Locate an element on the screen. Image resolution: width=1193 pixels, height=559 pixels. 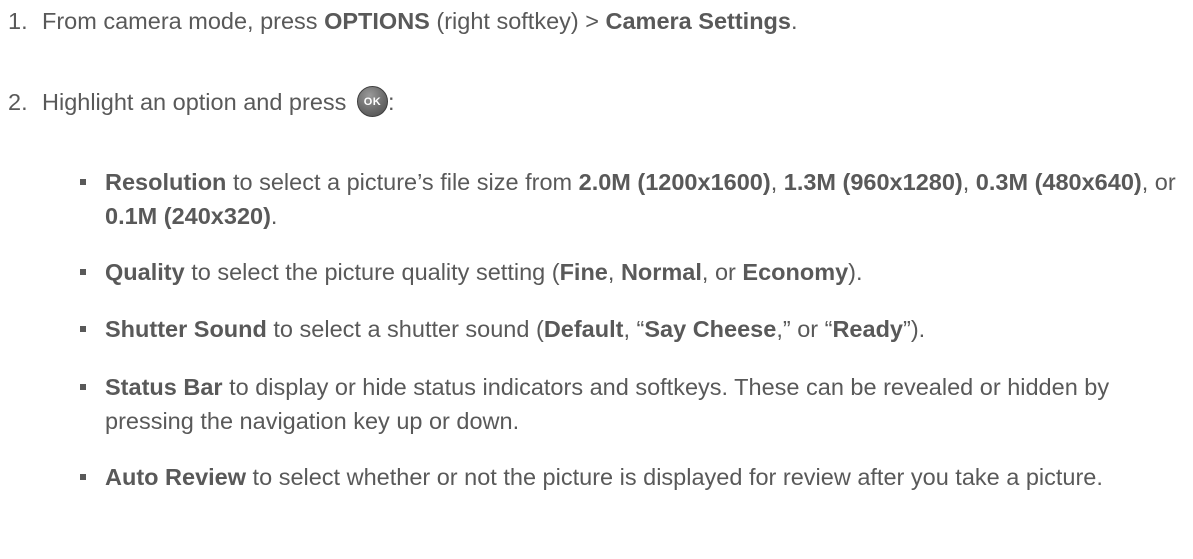
step-text: . is located at coordinates (794, 21).